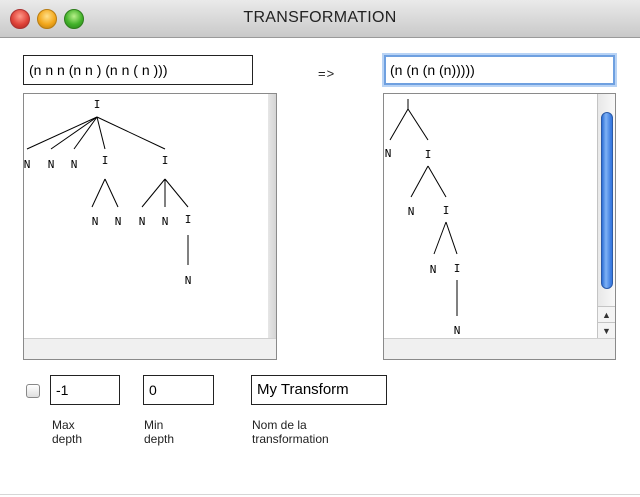  I want to click on min-depth-label: Min depth, so click(159, 432).